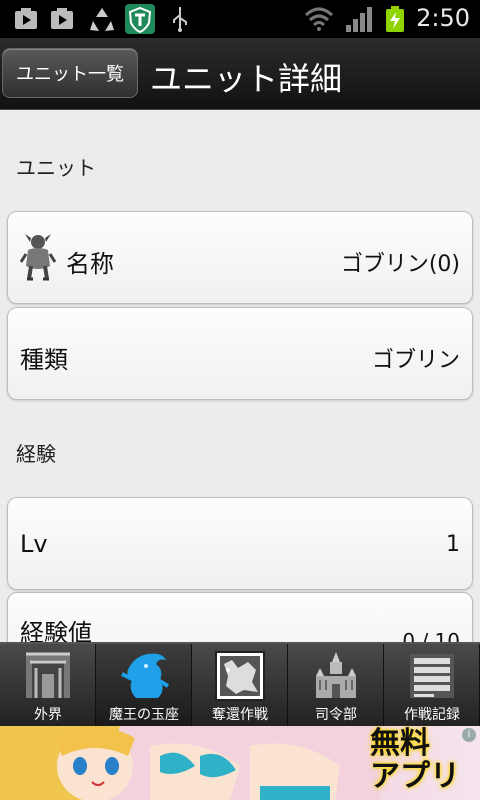  Describe the element at coordinates (144, 715) in the screenshot. I see `tab-label: 魔王の玉座` at that location.